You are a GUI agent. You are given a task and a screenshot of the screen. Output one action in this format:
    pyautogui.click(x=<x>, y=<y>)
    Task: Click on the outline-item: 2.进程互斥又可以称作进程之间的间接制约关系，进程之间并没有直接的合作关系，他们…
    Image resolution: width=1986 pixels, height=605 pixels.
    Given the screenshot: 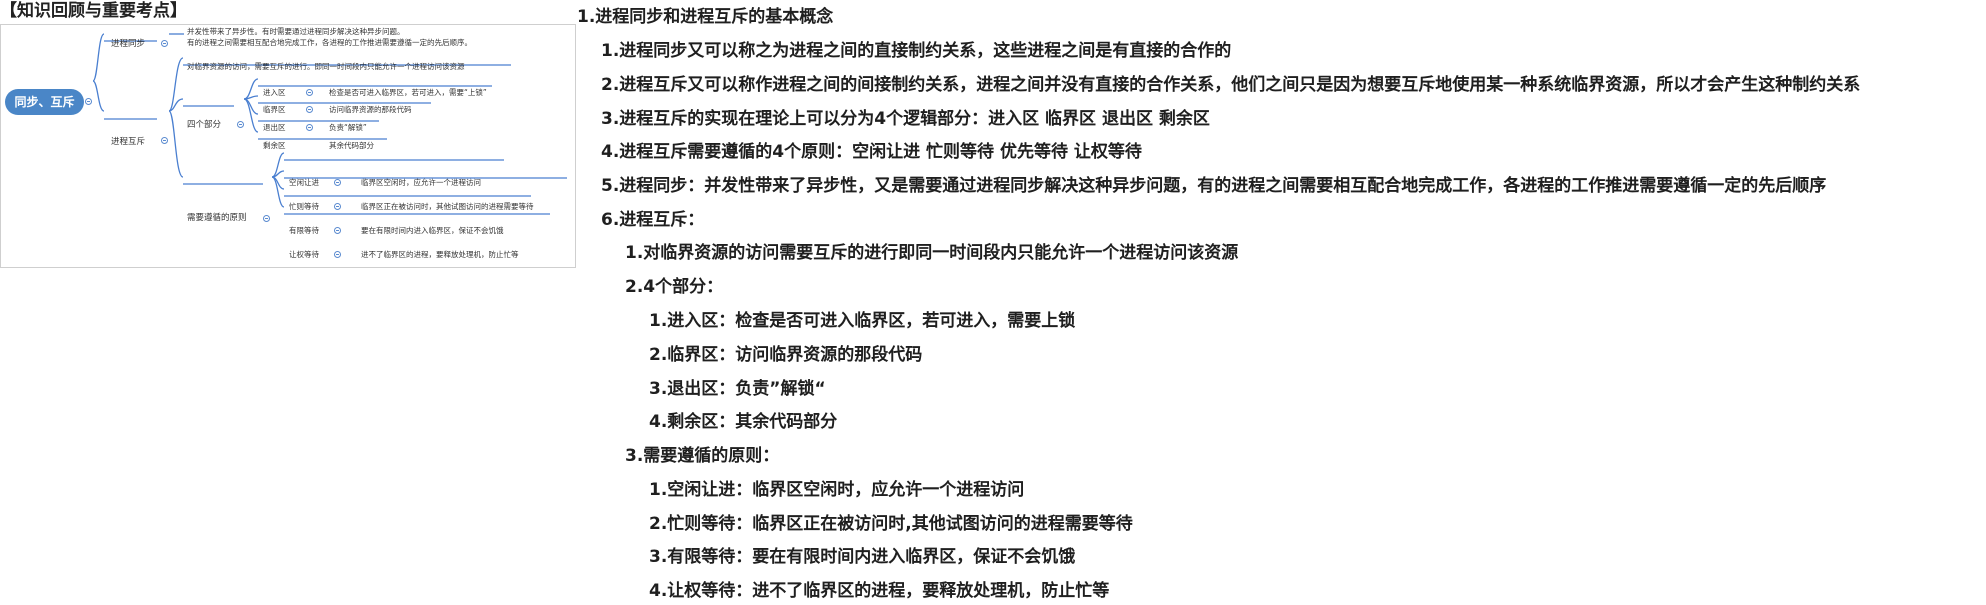 What is the action you would take?
    pyautogui.click(x=1231, y=85)
    